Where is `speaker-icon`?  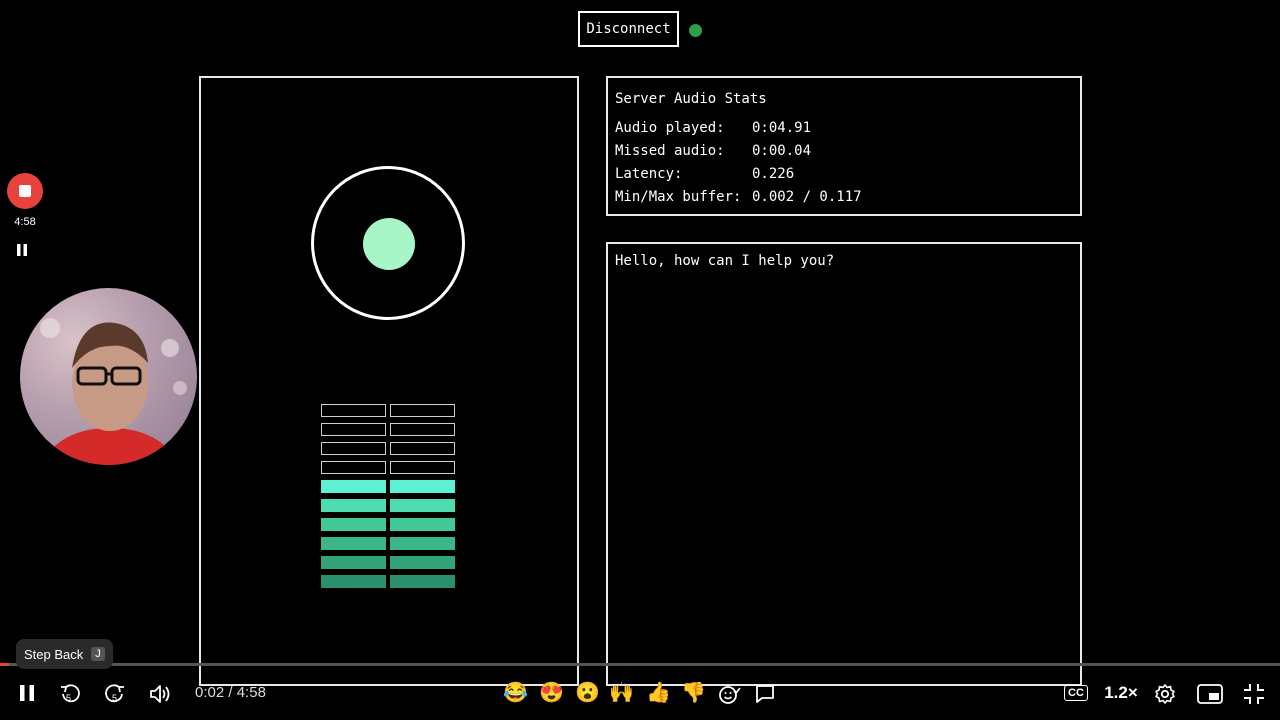
speaker-icon is located at coordinates (160, 694).